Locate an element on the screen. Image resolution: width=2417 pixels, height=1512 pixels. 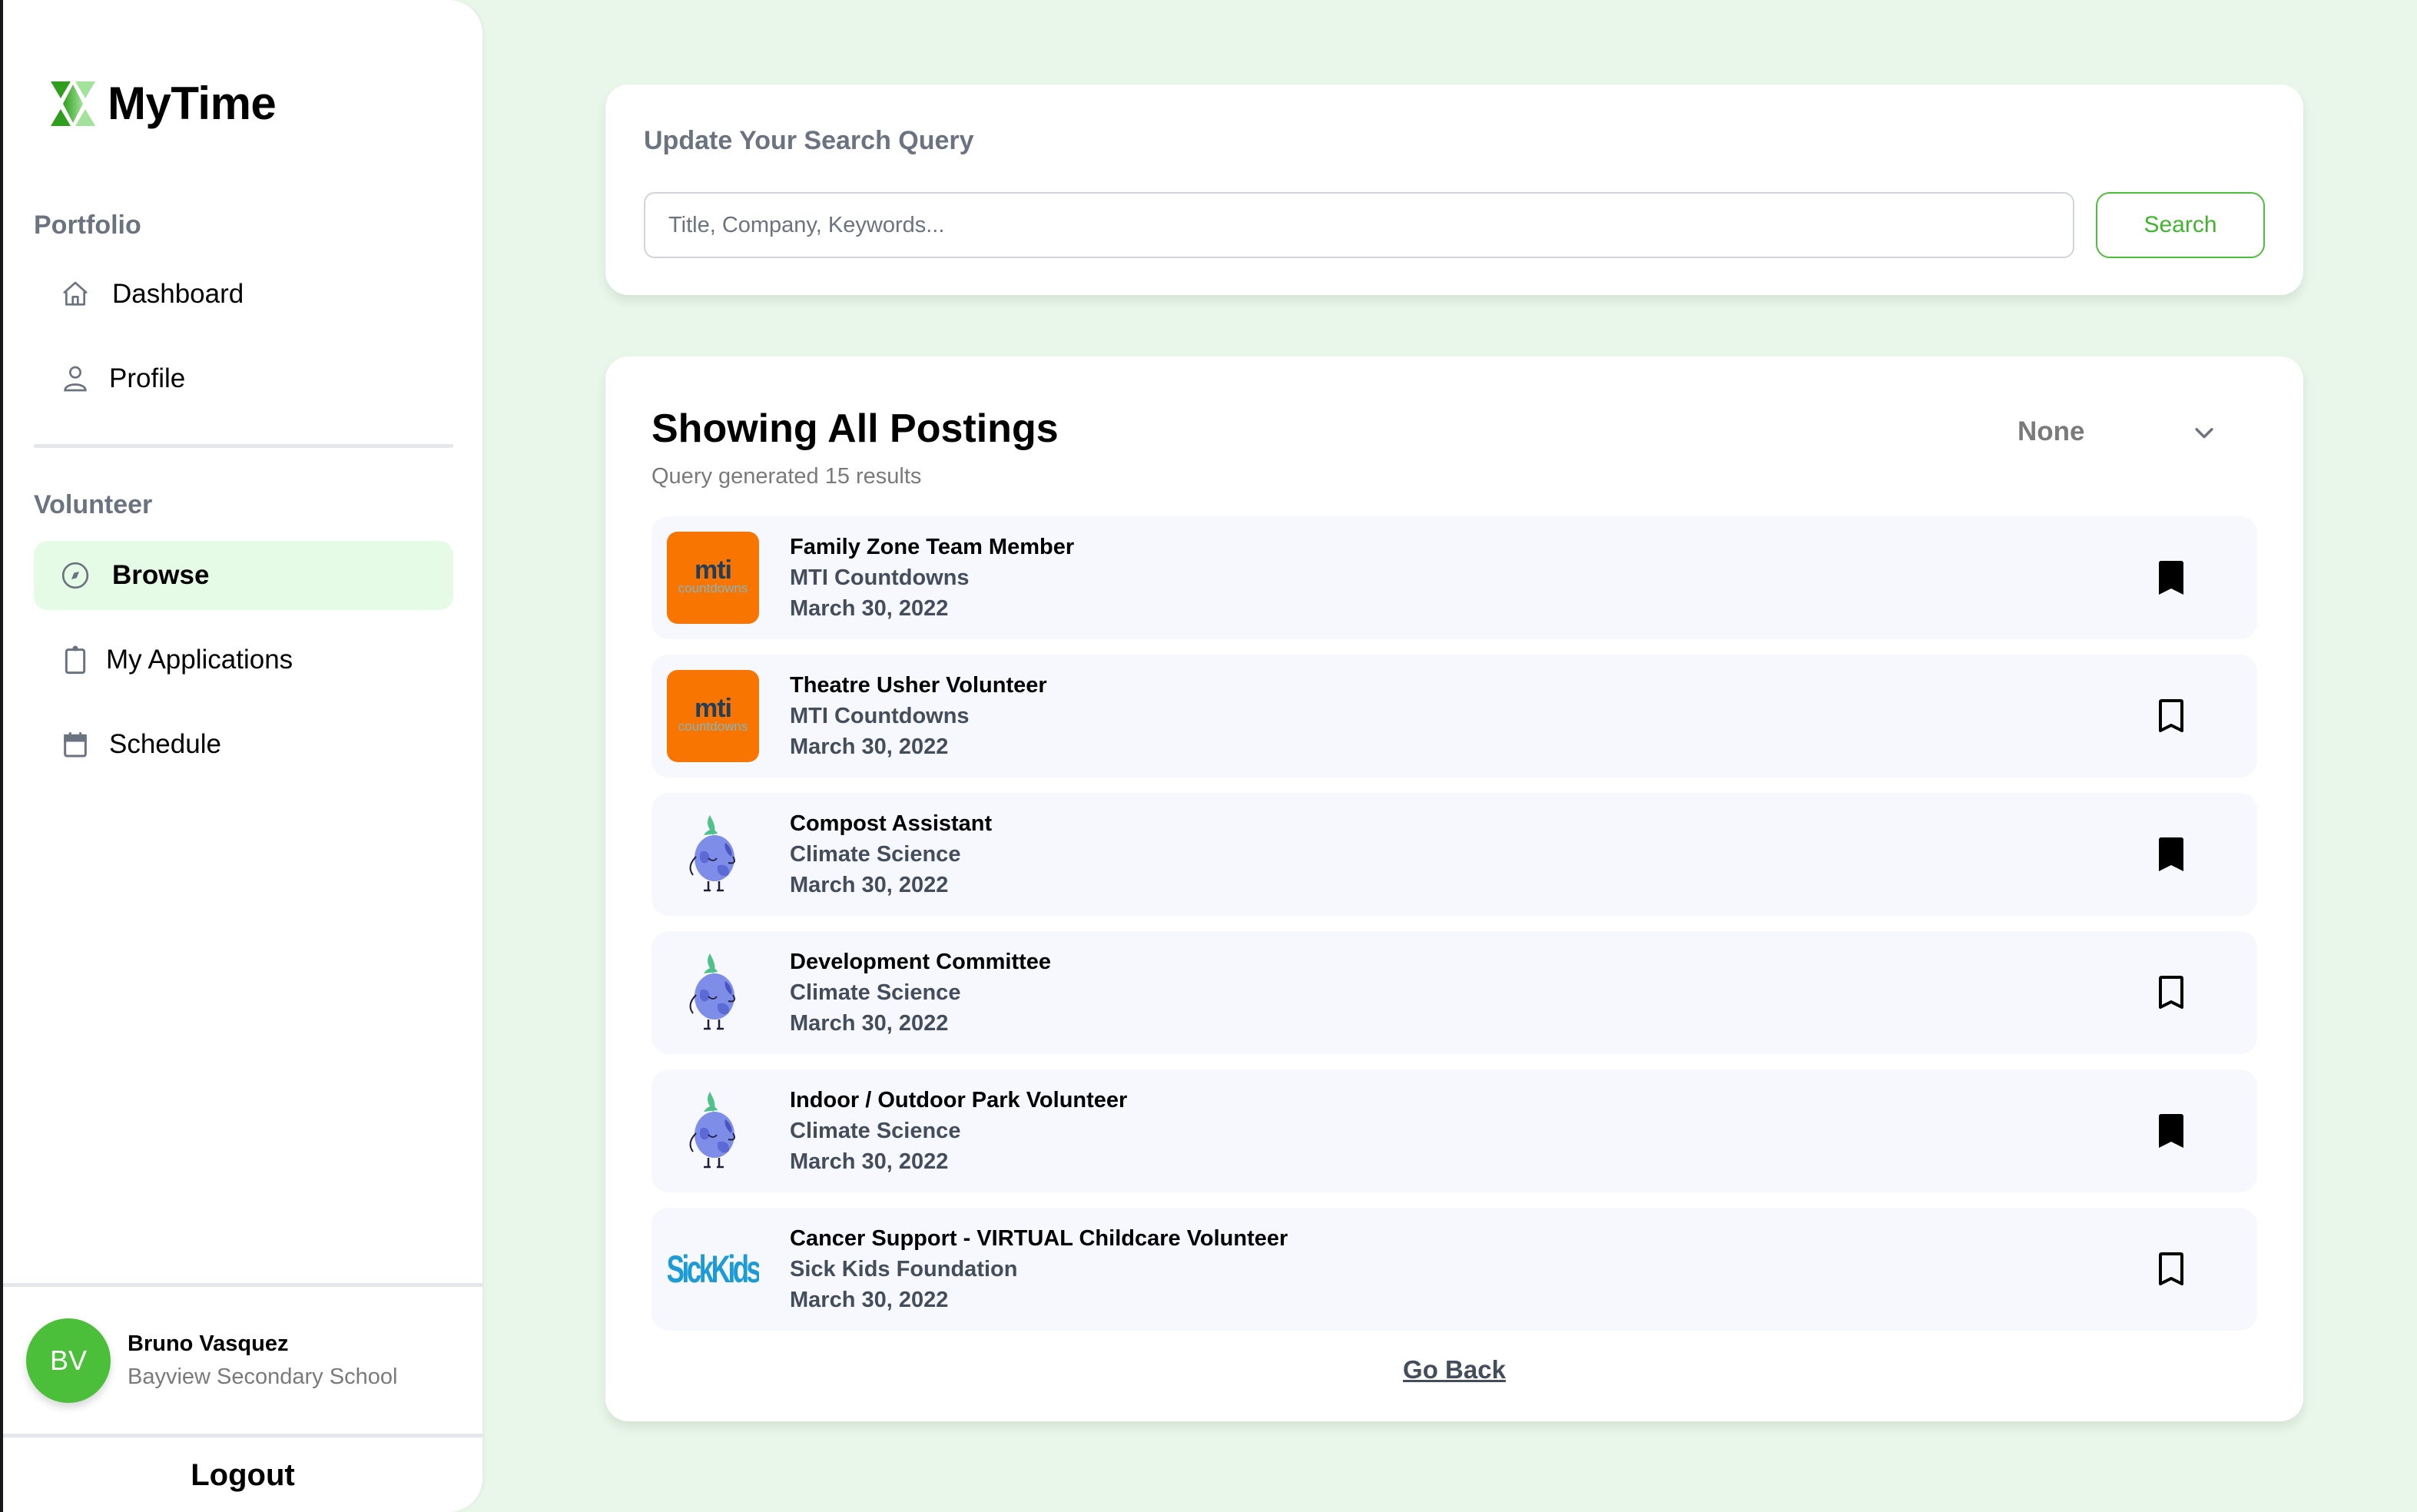
filter-dropdown: None is located at coordinates (2140, 432).